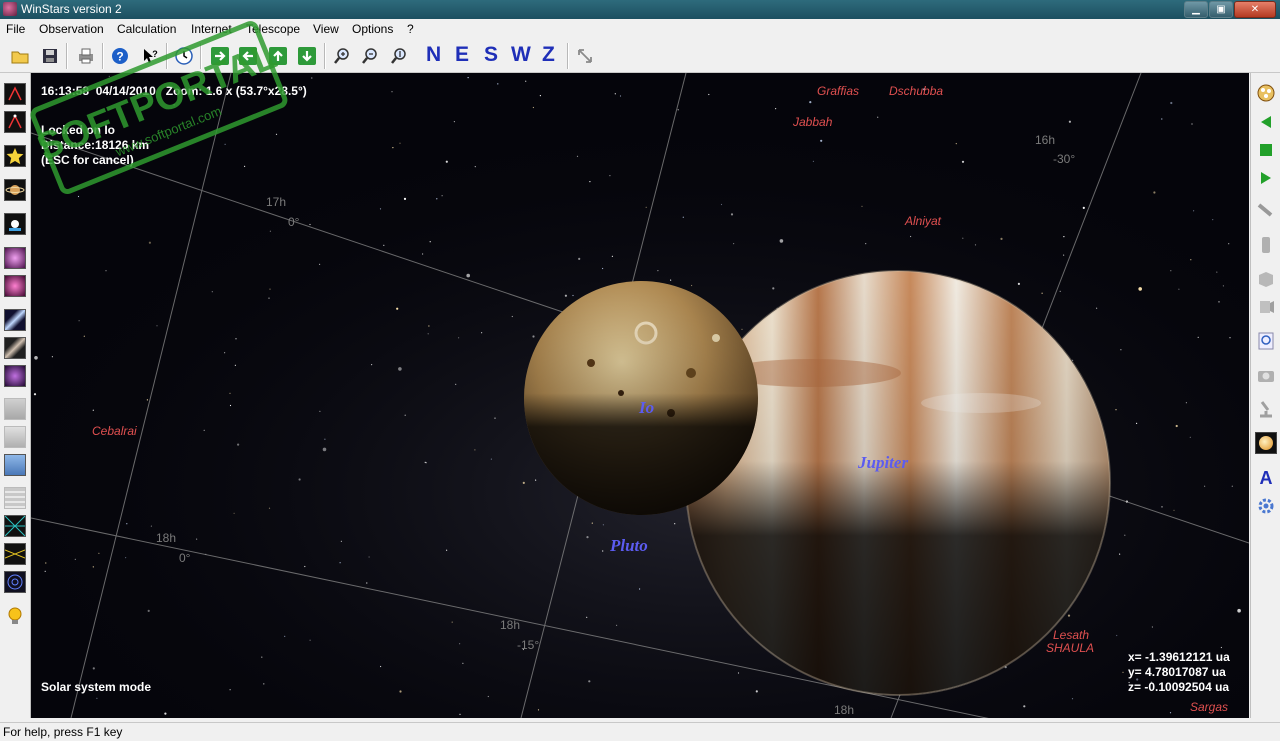  Describe the element at coordinates (883, 463) in the screenshot. I see `planet-label-jupiter: Jupiter` at that location.